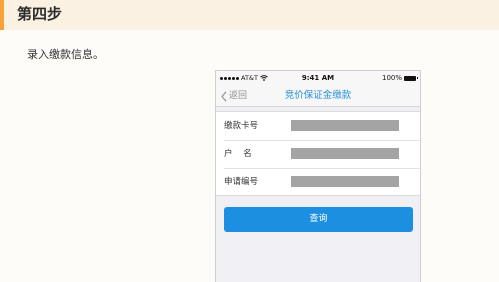 The image size is (499, 282). Describe the element at coordinates (345, 153) in the screenshot. I see `account-name-input` at that location.